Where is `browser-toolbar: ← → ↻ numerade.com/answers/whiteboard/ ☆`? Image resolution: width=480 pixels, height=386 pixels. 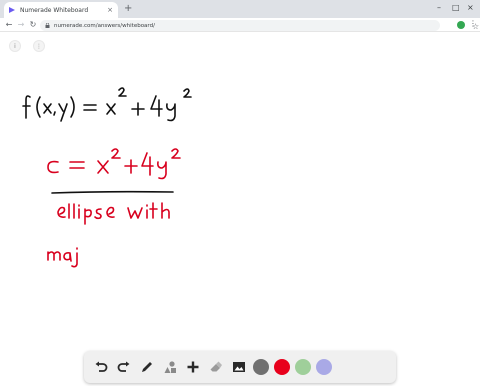
browser-toolbar: ← → ↻ numerade.com/answers/whiteboard/ ☆ is located at coordinates (240, 25).